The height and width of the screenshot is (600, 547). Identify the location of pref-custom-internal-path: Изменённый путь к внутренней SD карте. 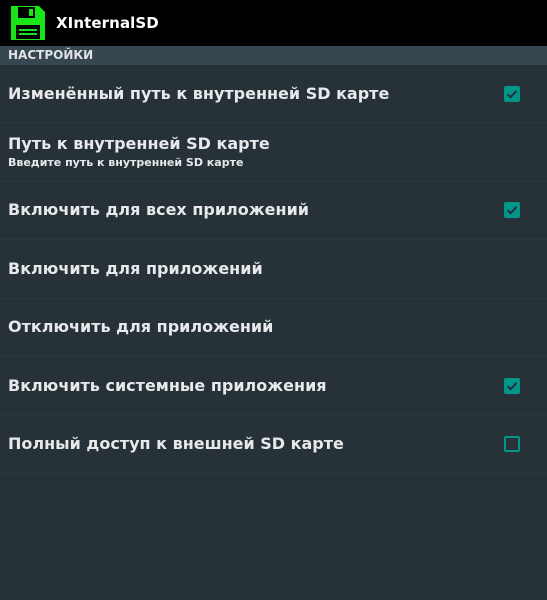
(273, 94).